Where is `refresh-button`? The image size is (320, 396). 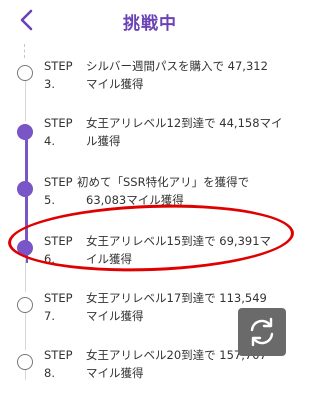 refresh-button is located at coordinates (262, 332).